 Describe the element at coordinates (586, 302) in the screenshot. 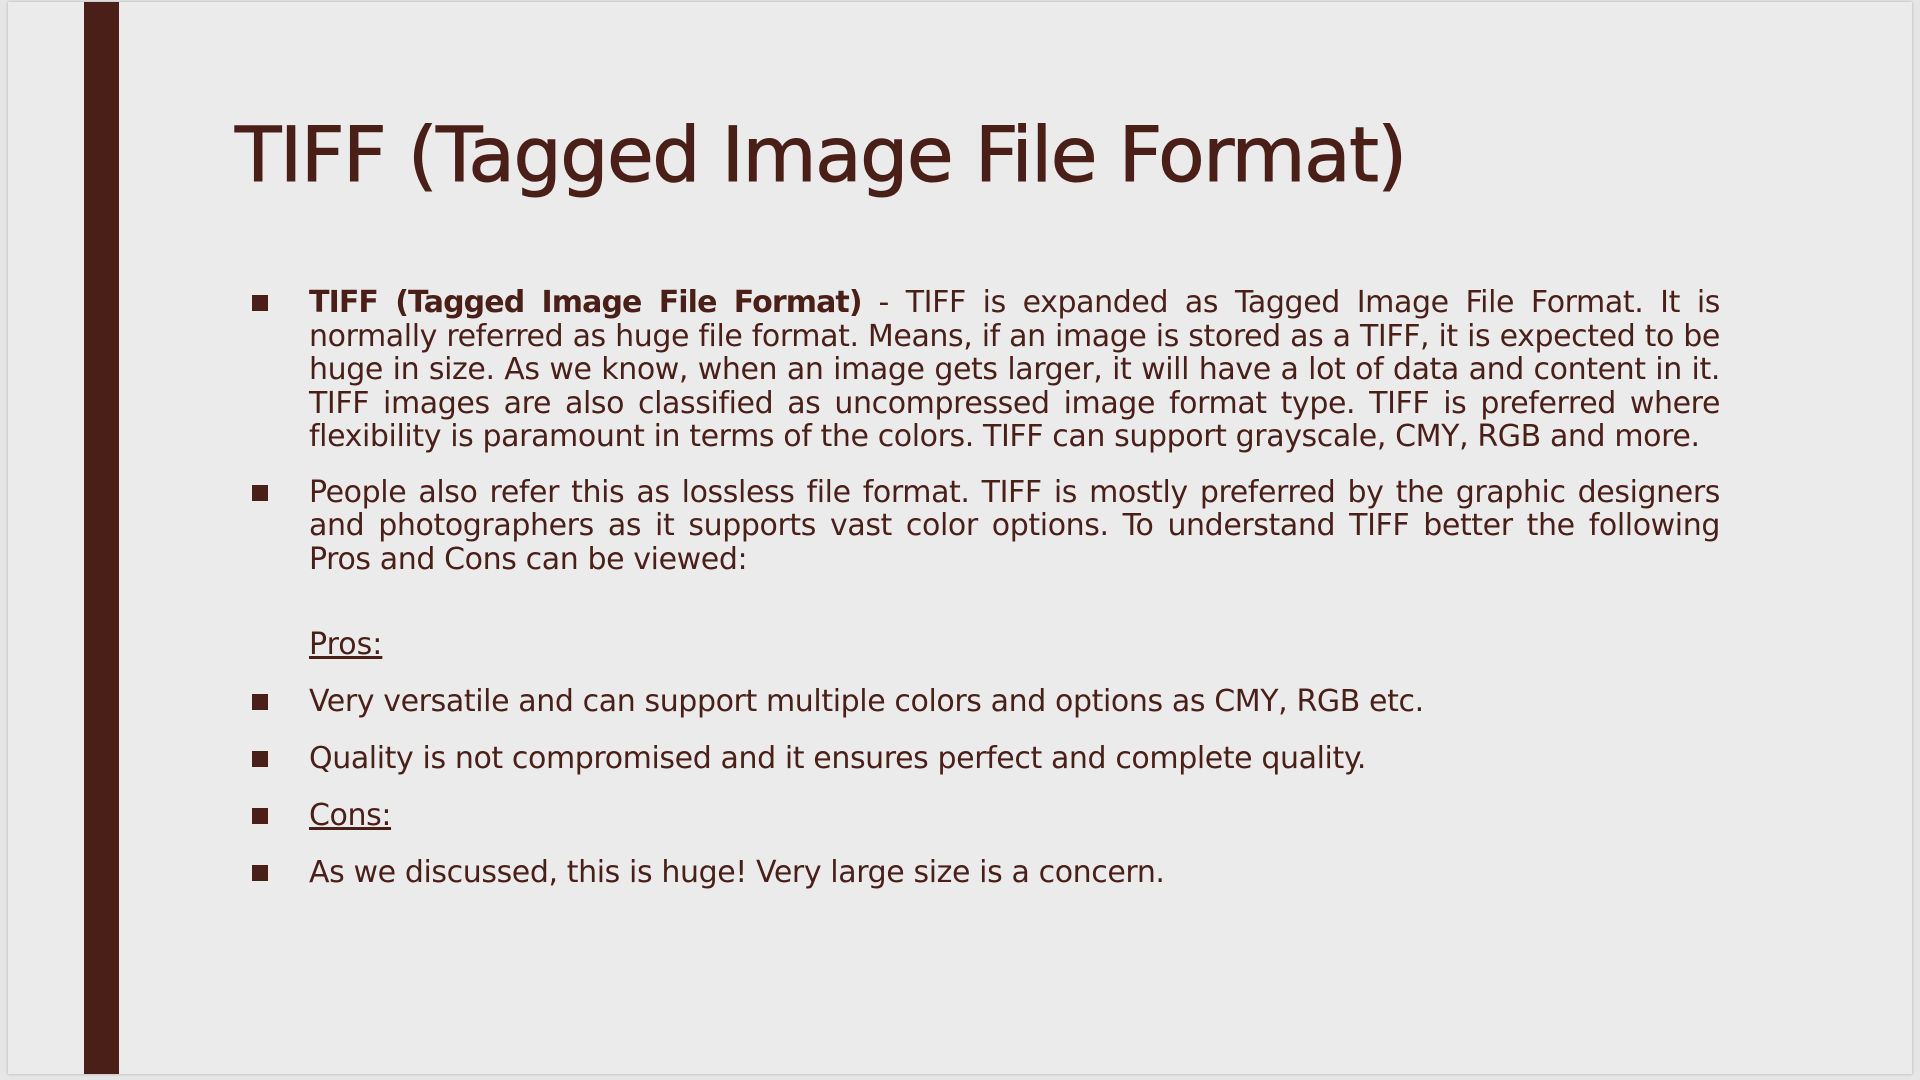

I see `bullet-lead-text: TIFF (Tagged Image File Format)` at that location.